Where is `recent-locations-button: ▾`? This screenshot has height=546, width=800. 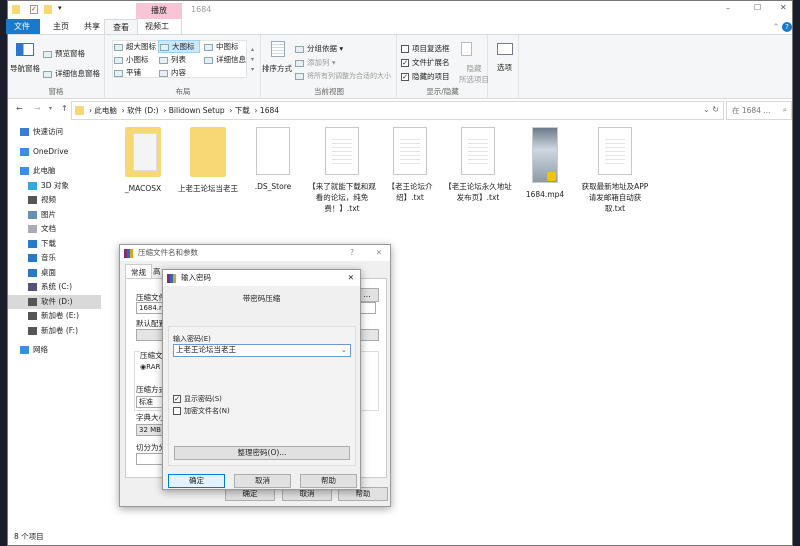 recent-locations-button: ▾ is located at coordinates (50, 108).